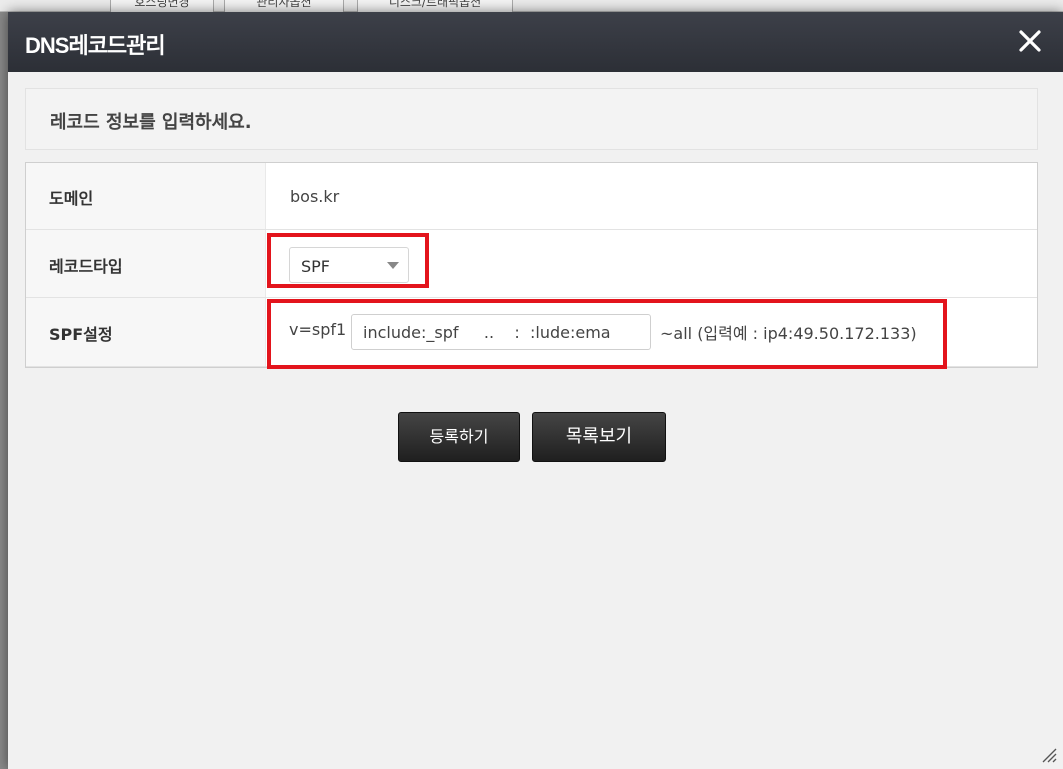 The height and width of the screenshot is (769, 1063). What do you see at coordinates (318, 329) in the screenshot?
I see `spf-prefix: v=spf1` at bounding box center [318, 329].